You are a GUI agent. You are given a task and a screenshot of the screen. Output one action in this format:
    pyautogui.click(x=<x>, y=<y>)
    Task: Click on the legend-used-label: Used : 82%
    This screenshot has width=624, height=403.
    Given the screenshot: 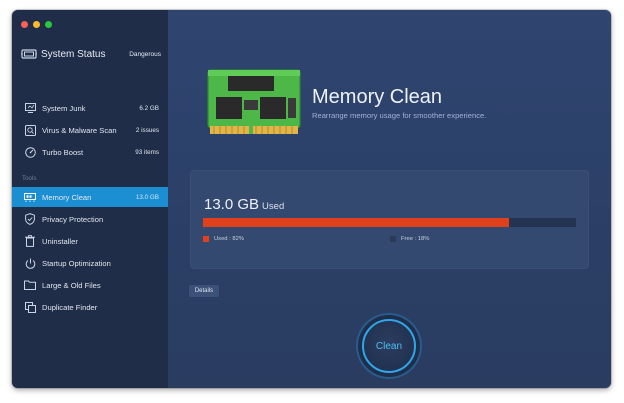 What is the action you would take?
    pyautogui.click(x=229, y=239)
    